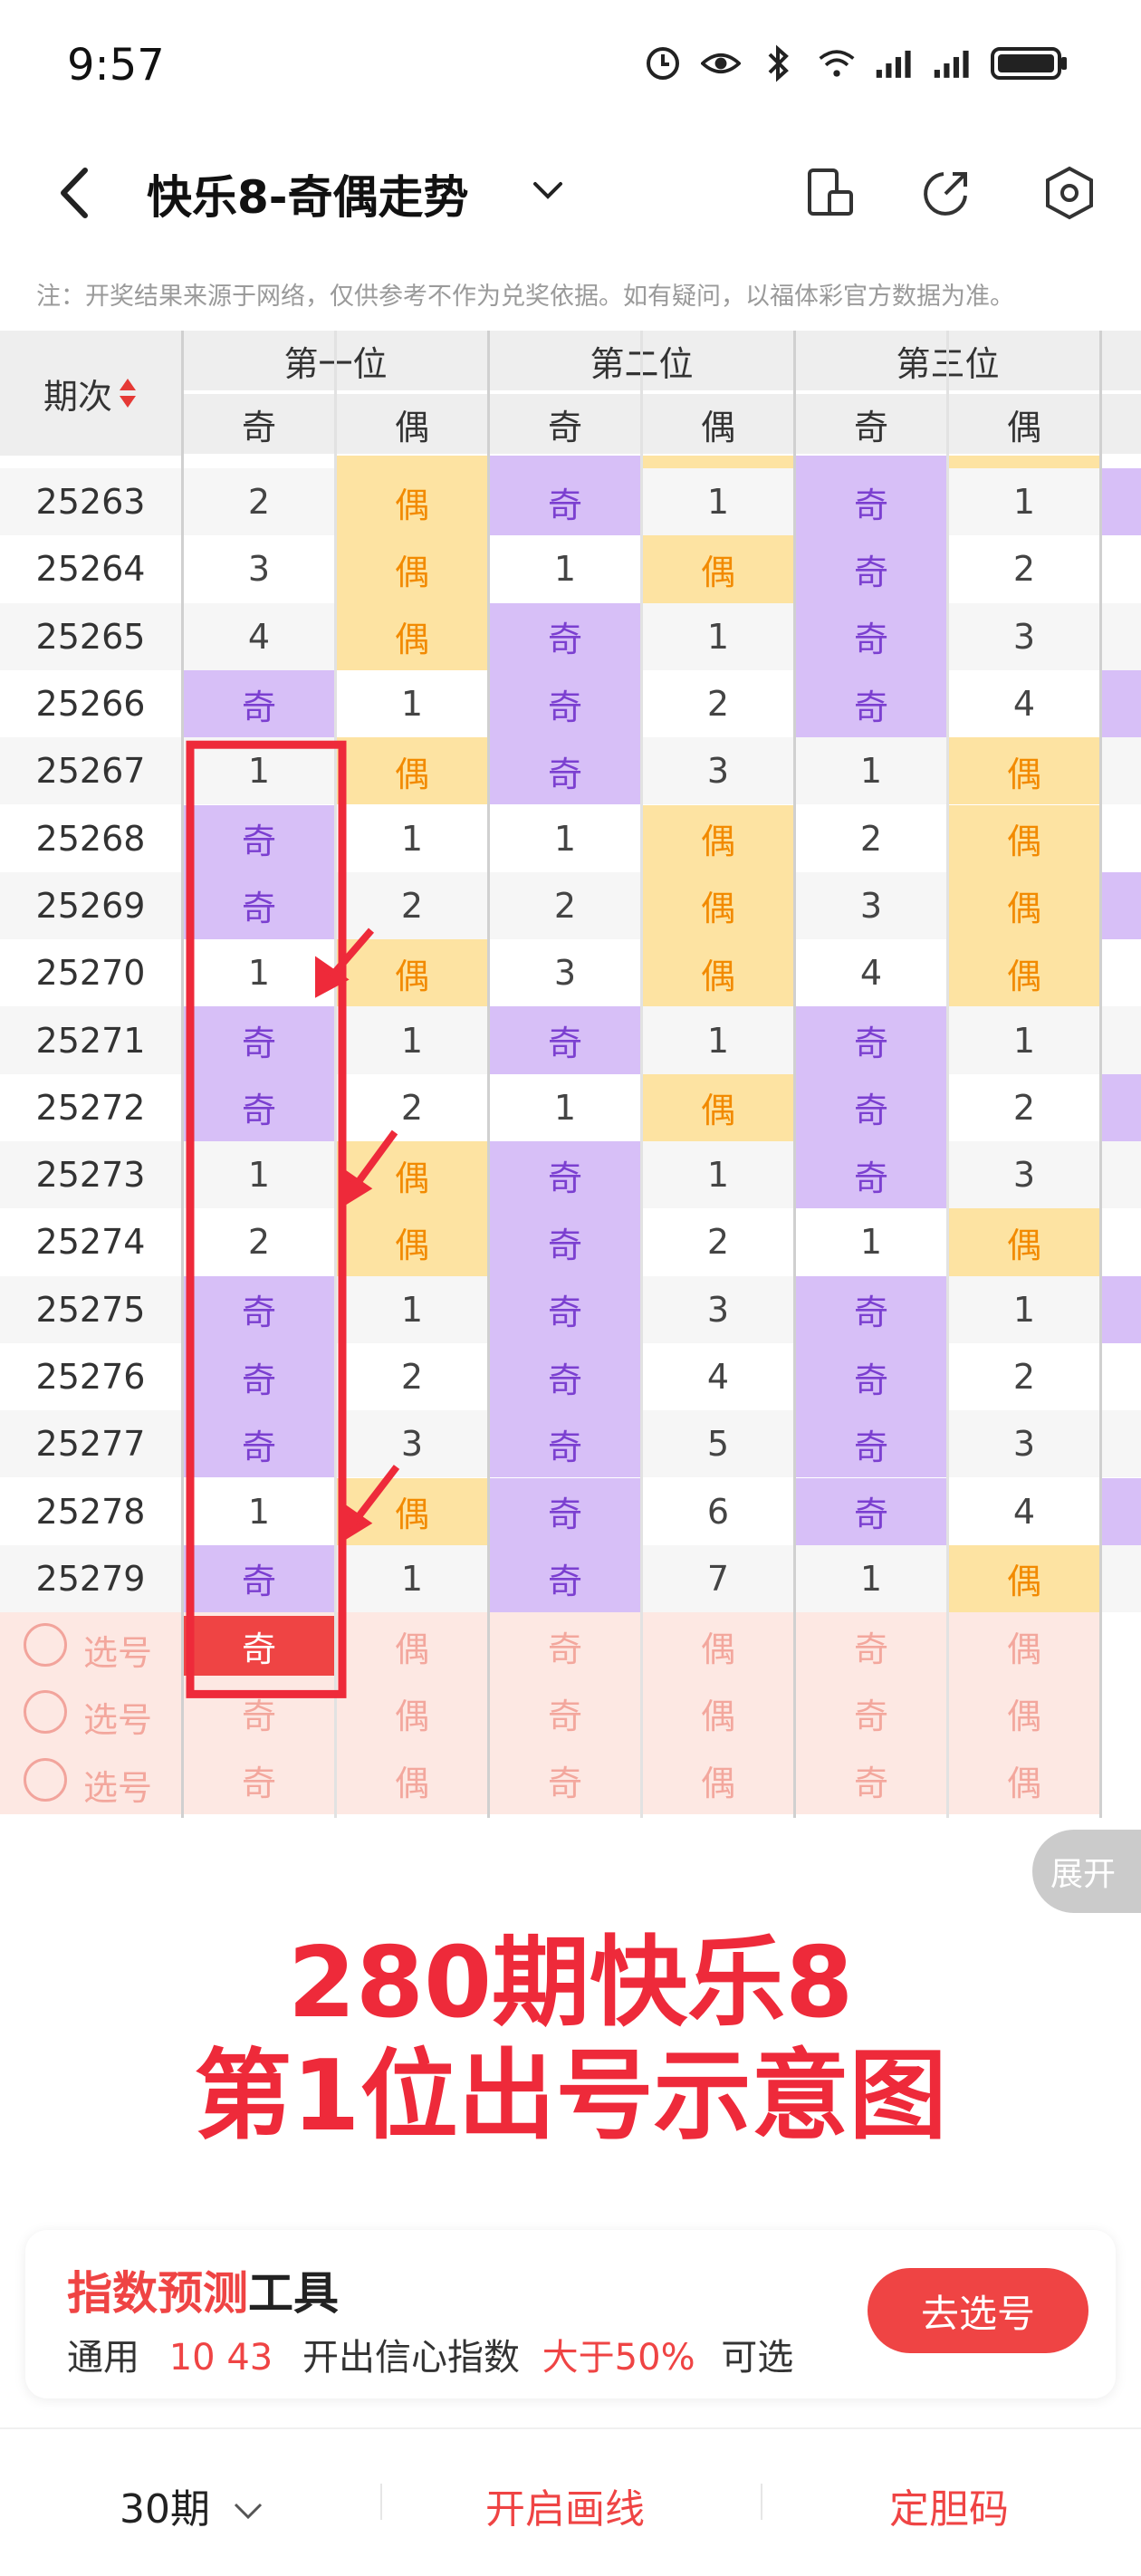  I want to click on disclaimer-notice: 注：开奖结果来源于网络，仅供参考不作为兑奖依据。如有疑问，以福体彩官方数据为准。, so click(525, 297).